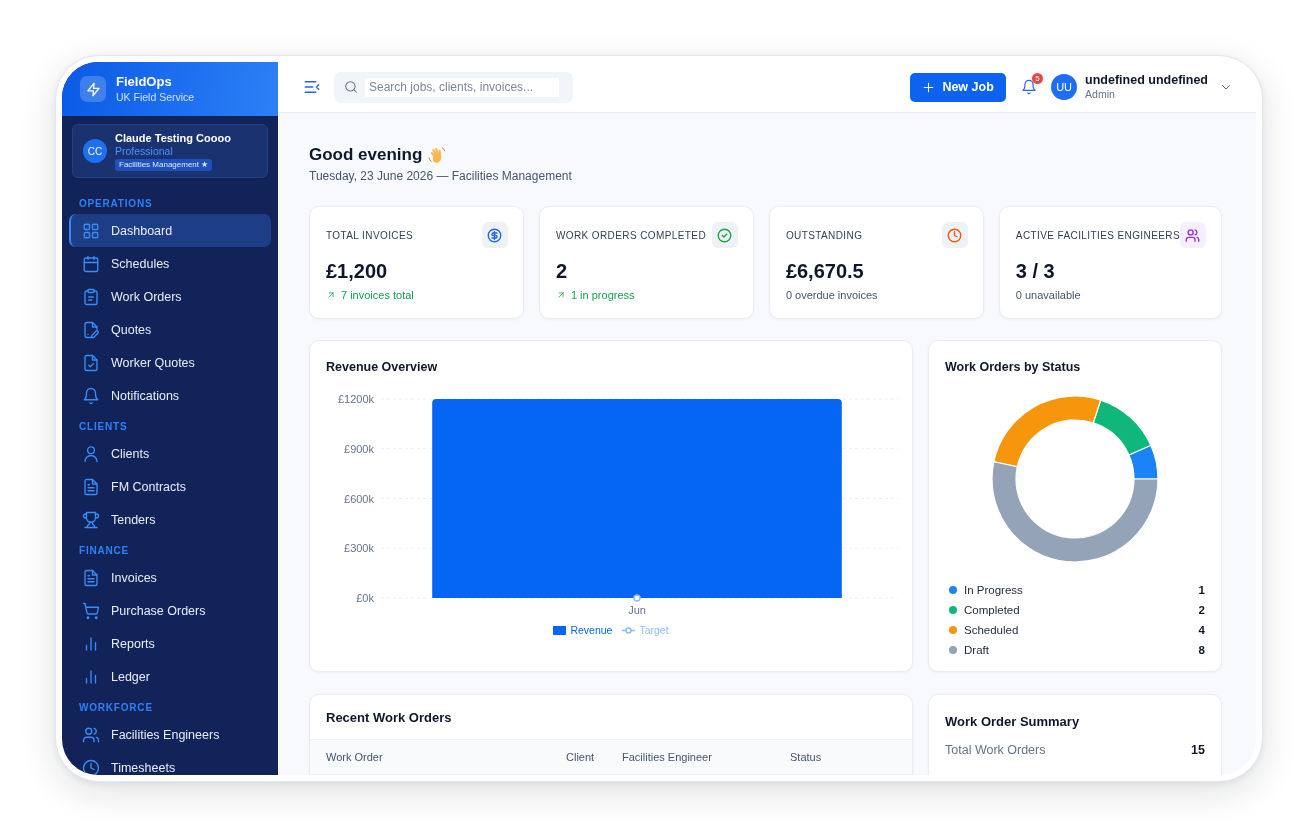 The image size is (1315, 836). I want to click on nav-item: Clients, so click(170, 453).